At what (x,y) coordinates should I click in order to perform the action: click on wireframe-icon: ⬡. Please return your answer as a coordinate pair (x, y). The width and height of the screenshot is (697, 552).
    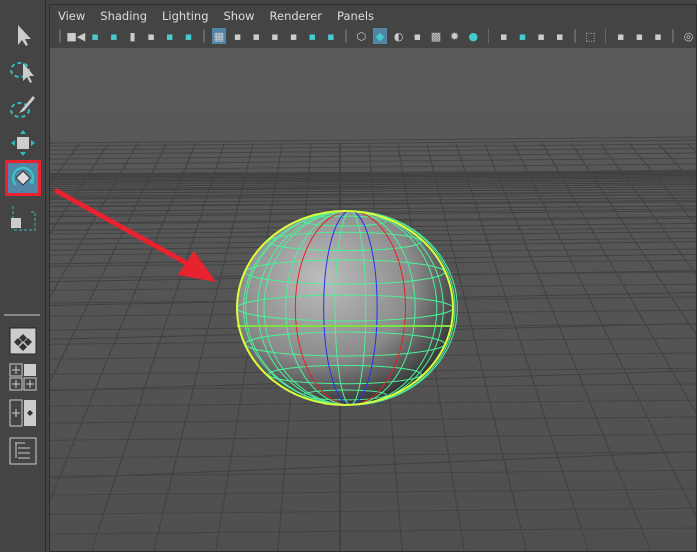
    Looking at the image, I should click on (361, 36).